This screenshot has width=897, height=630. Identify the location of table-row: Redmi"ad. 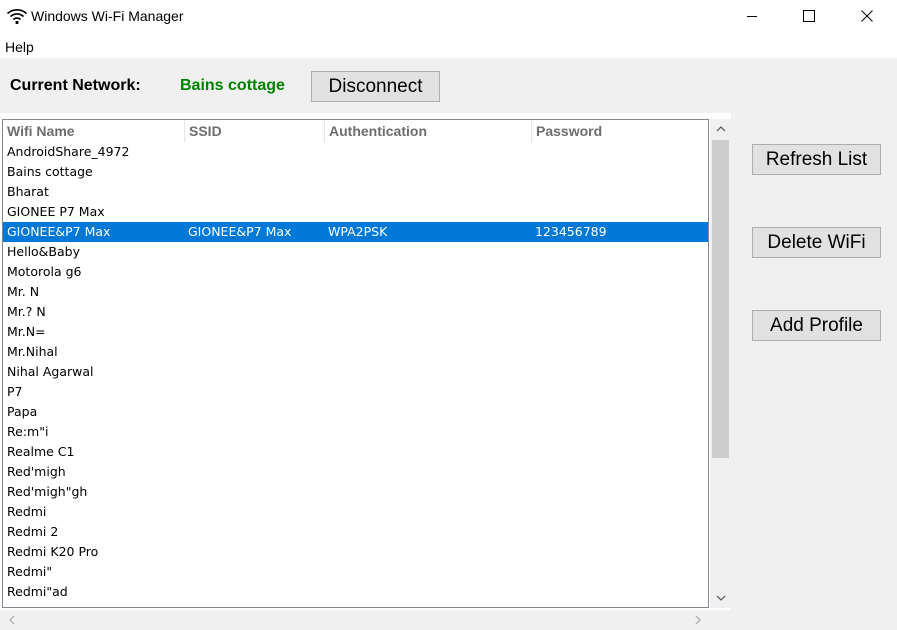
(355, 592).